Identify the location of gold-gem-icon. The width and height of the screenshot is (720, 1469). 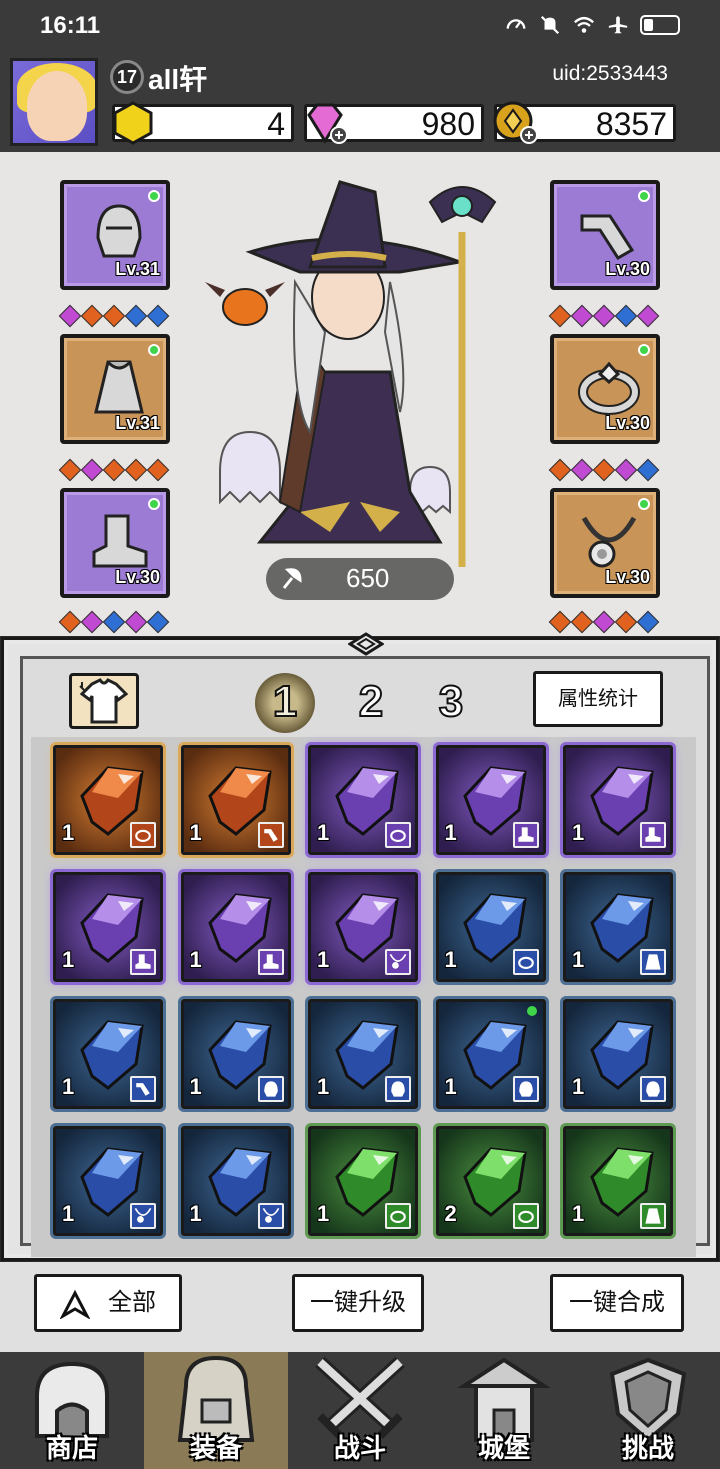
(133, 123).